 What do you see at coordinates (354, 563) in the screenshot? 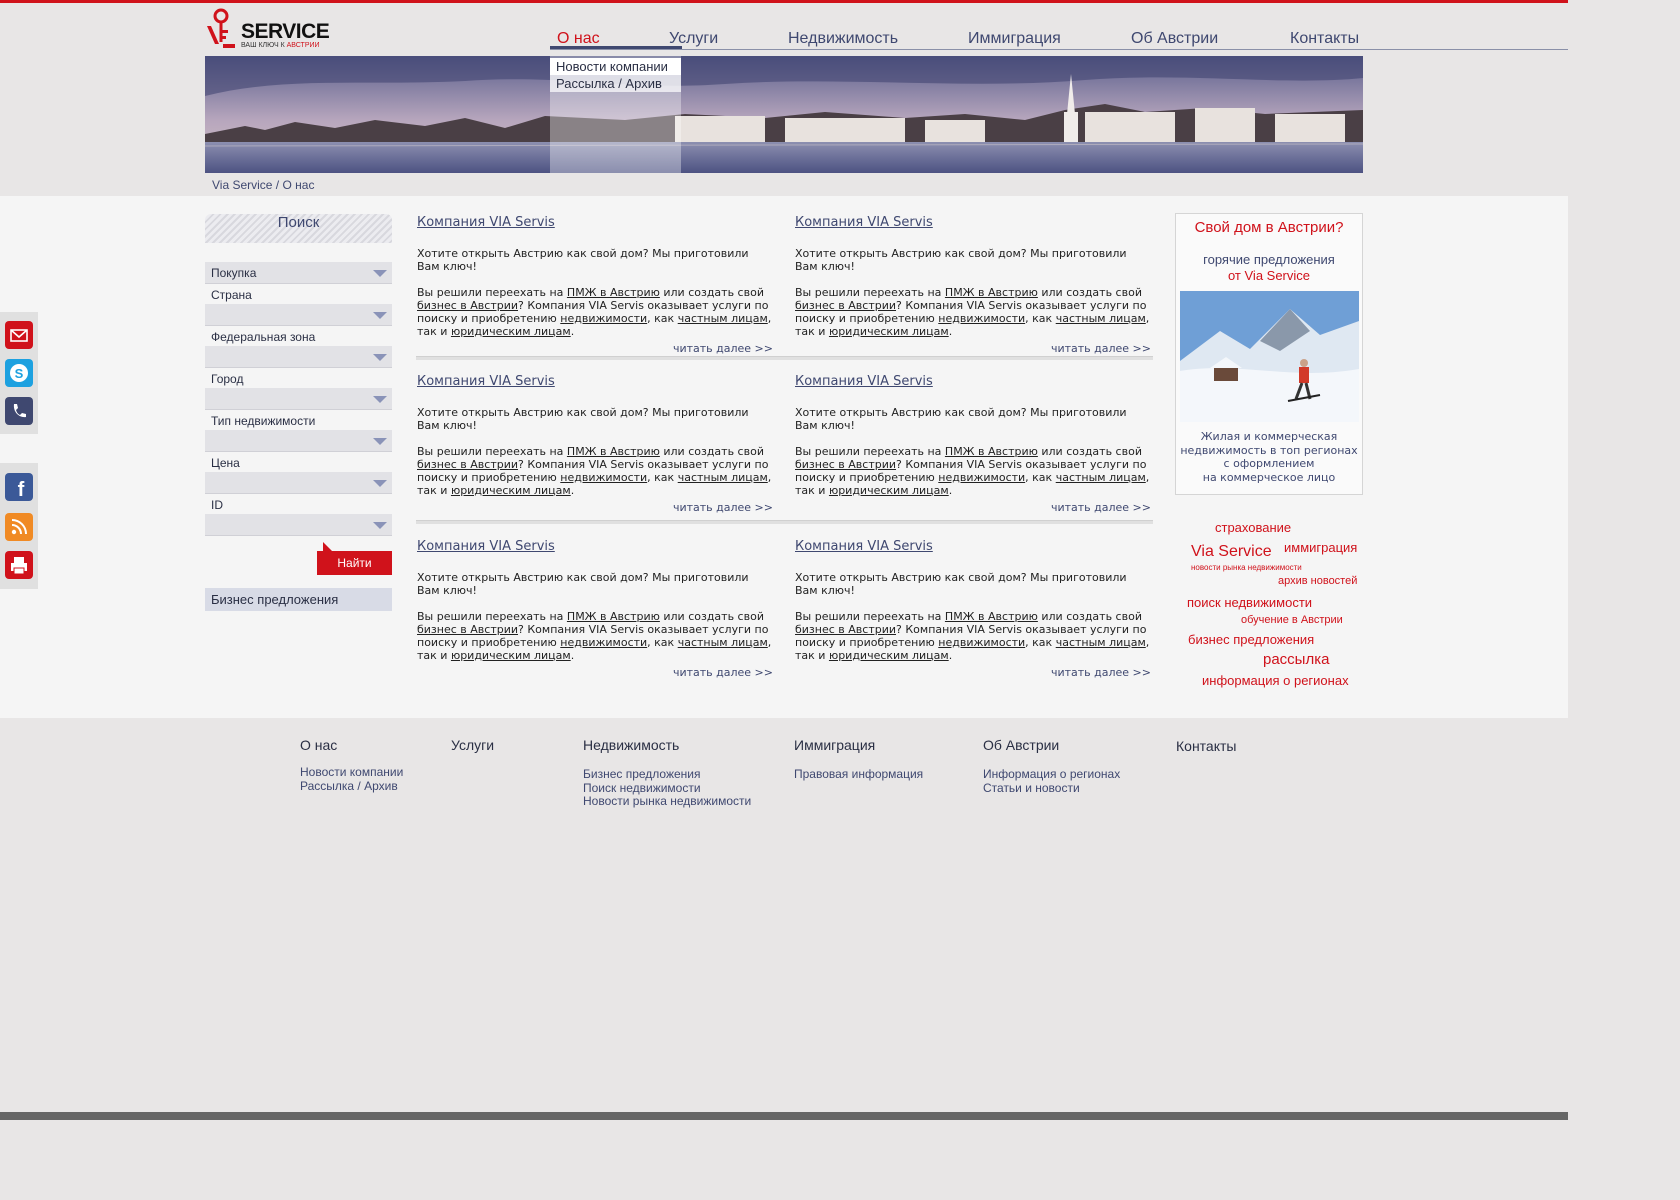
I see `find-button: Найти` at bounding box center [354, 563].